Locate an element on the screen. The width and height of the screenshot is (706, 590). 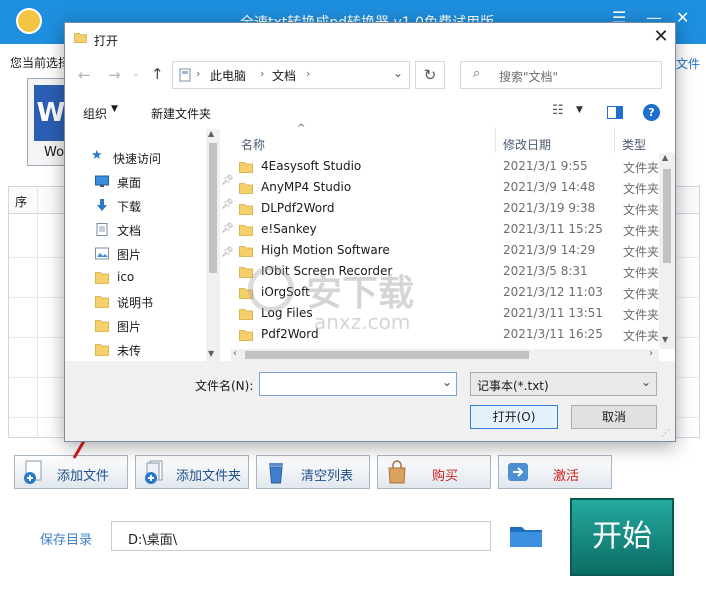
file-row: AnyMP4 Studio 2021/3/9 14:48 文件夹 is located at coordinates (449, 188).